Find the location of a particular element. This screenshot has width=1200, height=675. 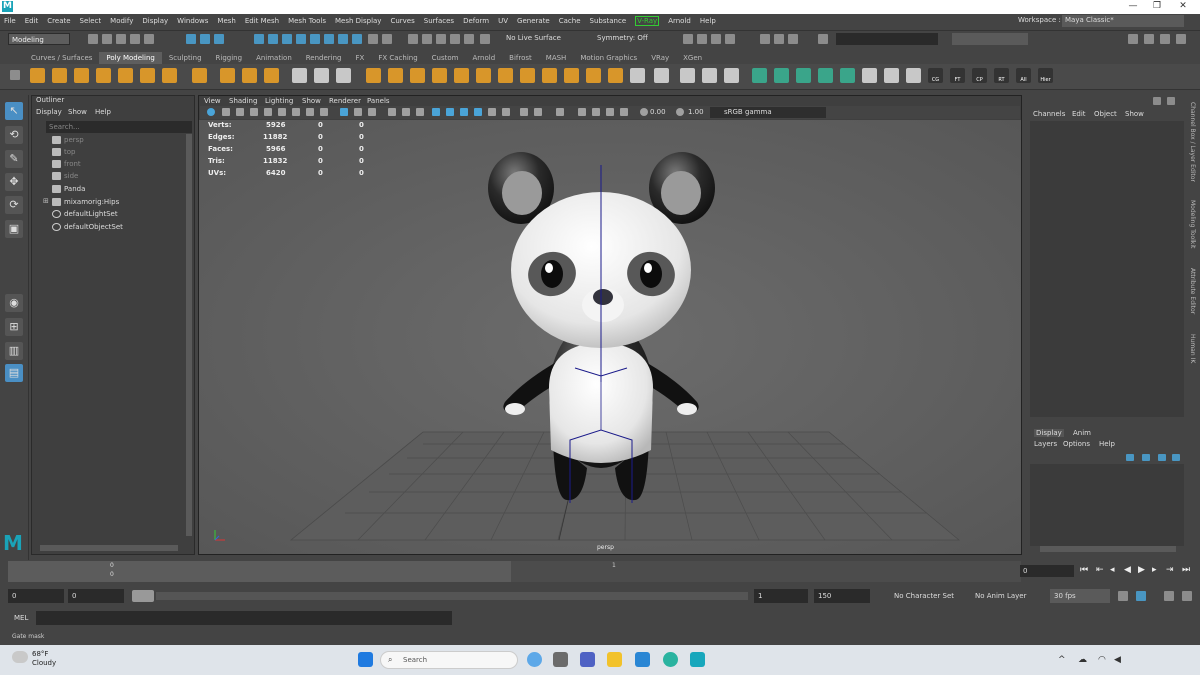

tab-poly-modeling: Poly Modeling is located at coordinates (130, 58).